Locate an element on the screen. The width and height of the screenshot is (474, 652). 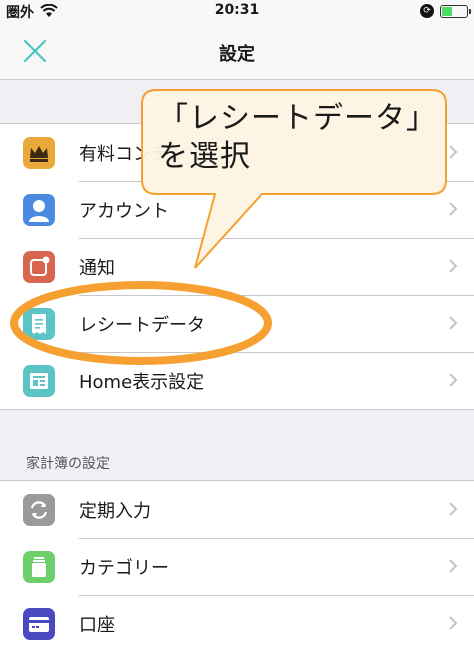
settings-row-account-card: 口座 is located at coordinates (237, 623).